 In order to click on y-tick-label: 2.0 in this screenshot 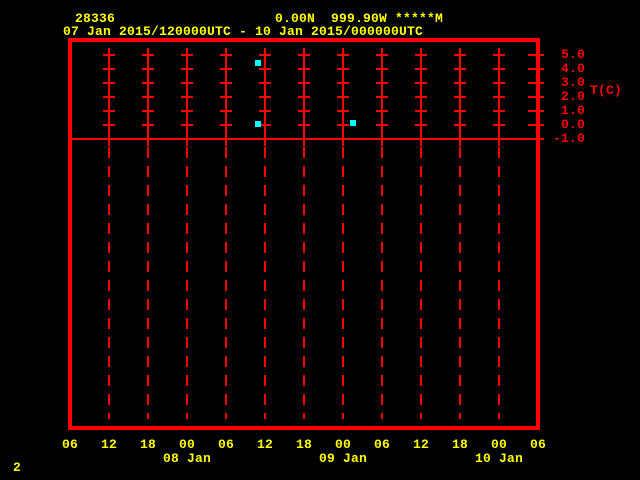, I will do `click(572, 96)`.